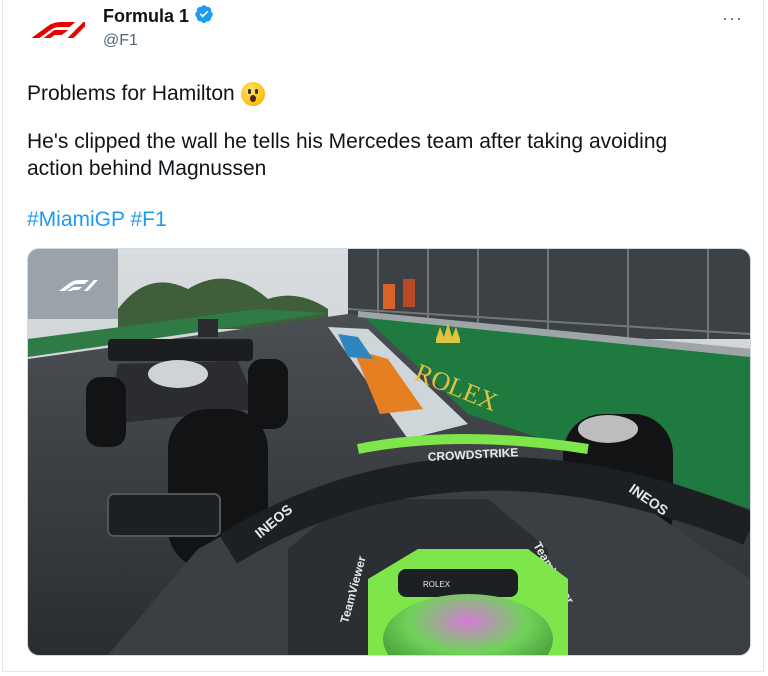 The width and height of the screenshot is (768, 676). I want to click on rolex-small-text: ROLEX, so click(437, 584).